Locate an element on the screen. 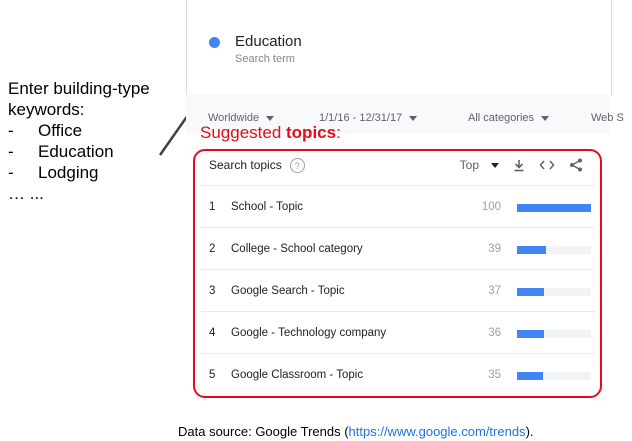 This screenshot has height=441, width=632. series-color-dot is located at coordinates (214, 42).